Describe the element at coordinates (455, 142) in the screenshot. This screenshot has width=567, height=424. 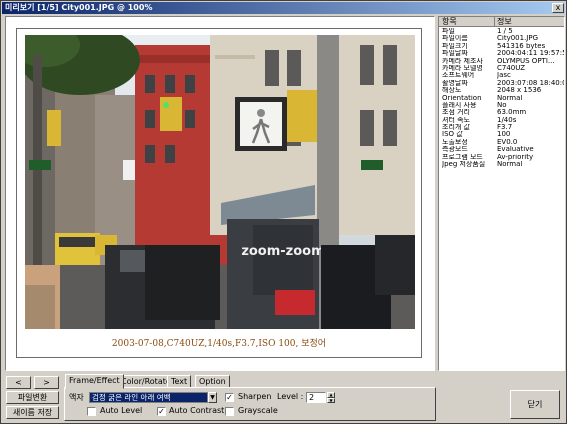
I see `info-key: 노출보정` at that location.